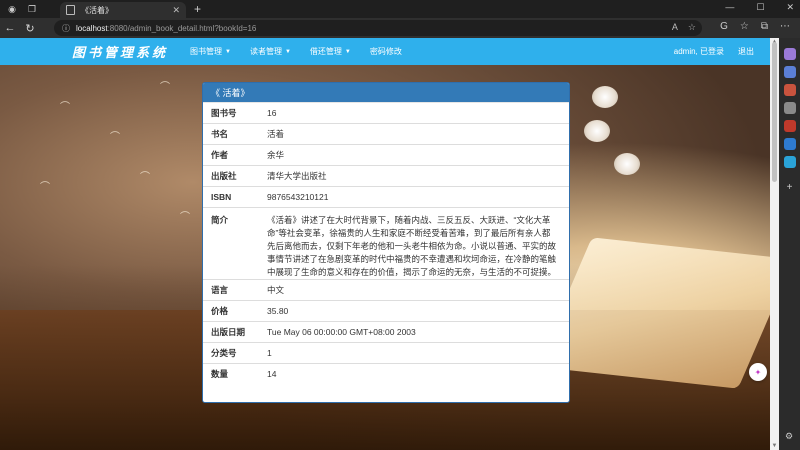 The height and width of the screenshot is (450, 800). Describe the element at coordinates (758, 372) in the screenshot. I see `copilot-float-icon: ✦` at that location.